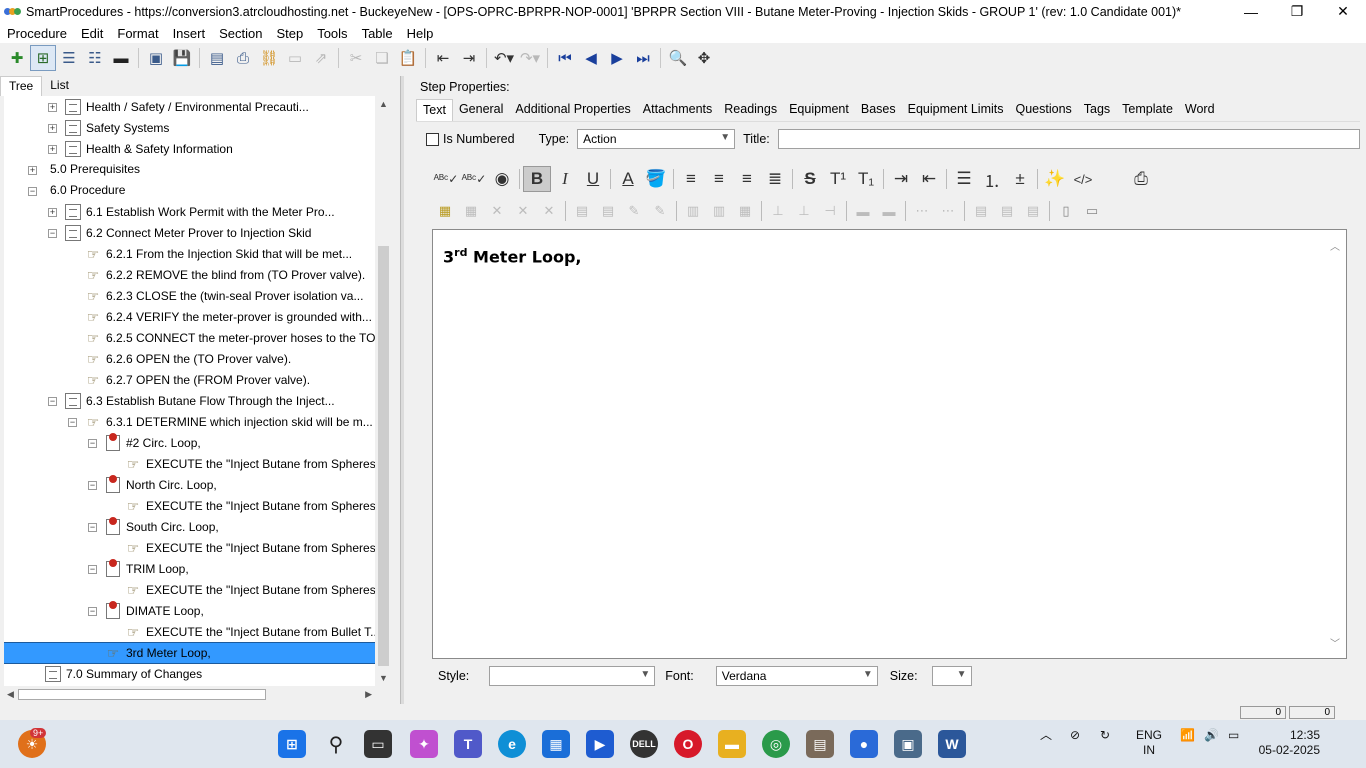 Image resolution: width=1366 pixels, height=768 pixels. What do you see at coordinates (537, 179) in the screenshot?
I see `bold-icon: B` at bounding box center [537, 179].